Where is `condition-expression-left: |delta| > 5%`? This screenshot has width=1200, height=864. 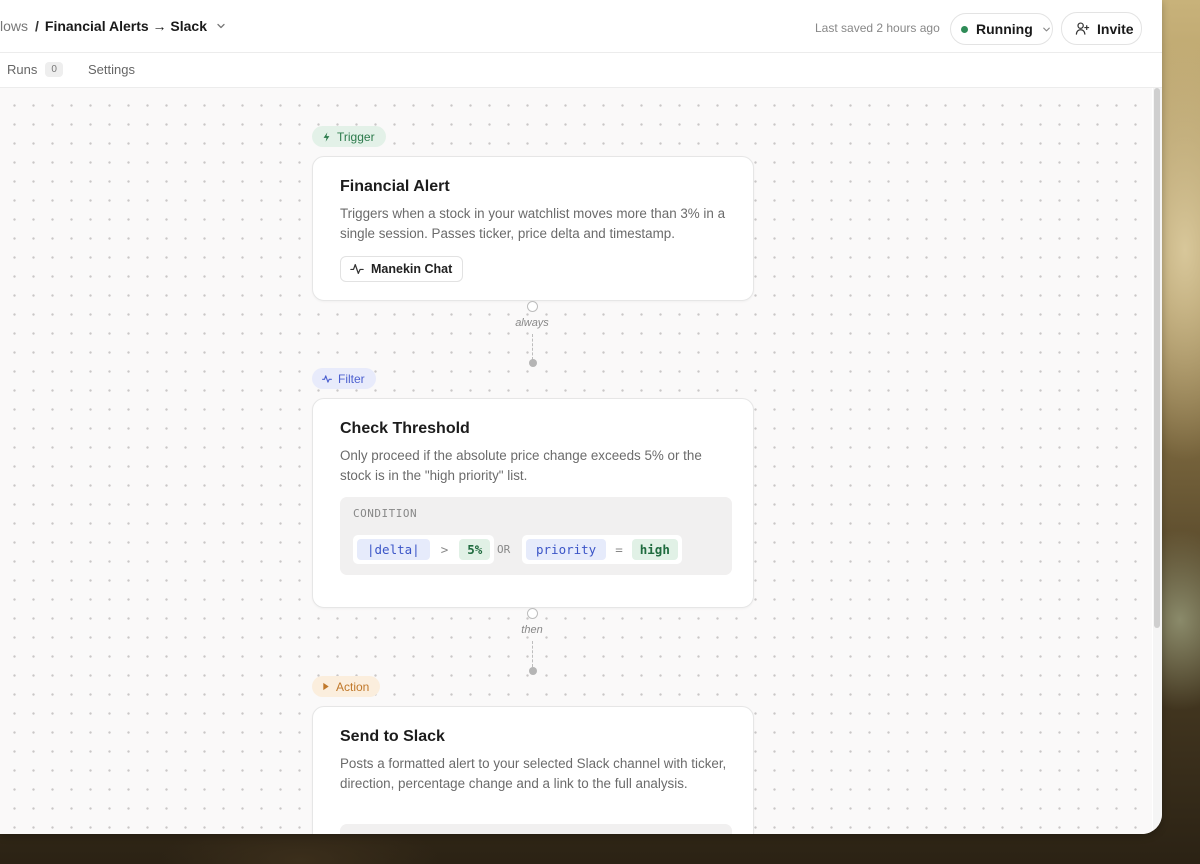 condition-expression-left: |delta| > 5% is located at coordinates (424, 549).